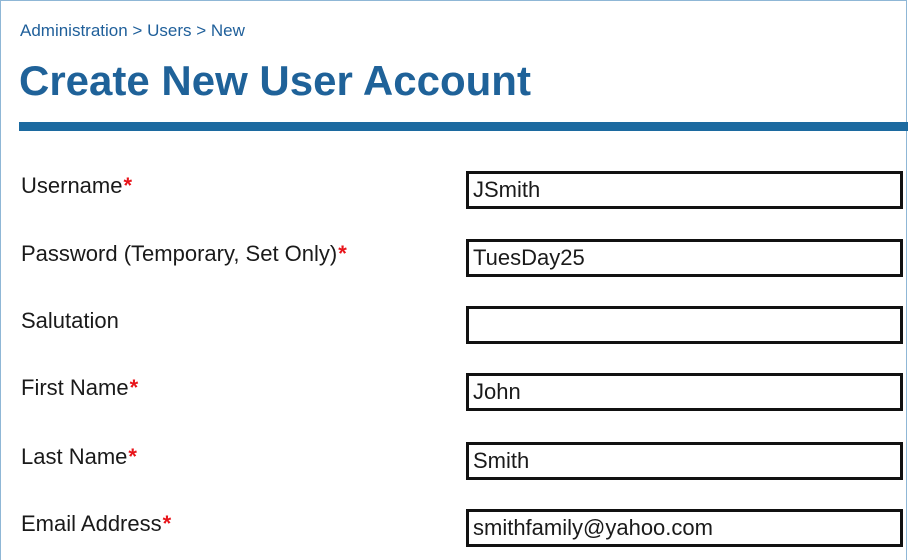 The height and width of the screenshot is (560, 909). Describe the element at coordinates (463, 126) in the screenshot. I see `title-divider` at that location.